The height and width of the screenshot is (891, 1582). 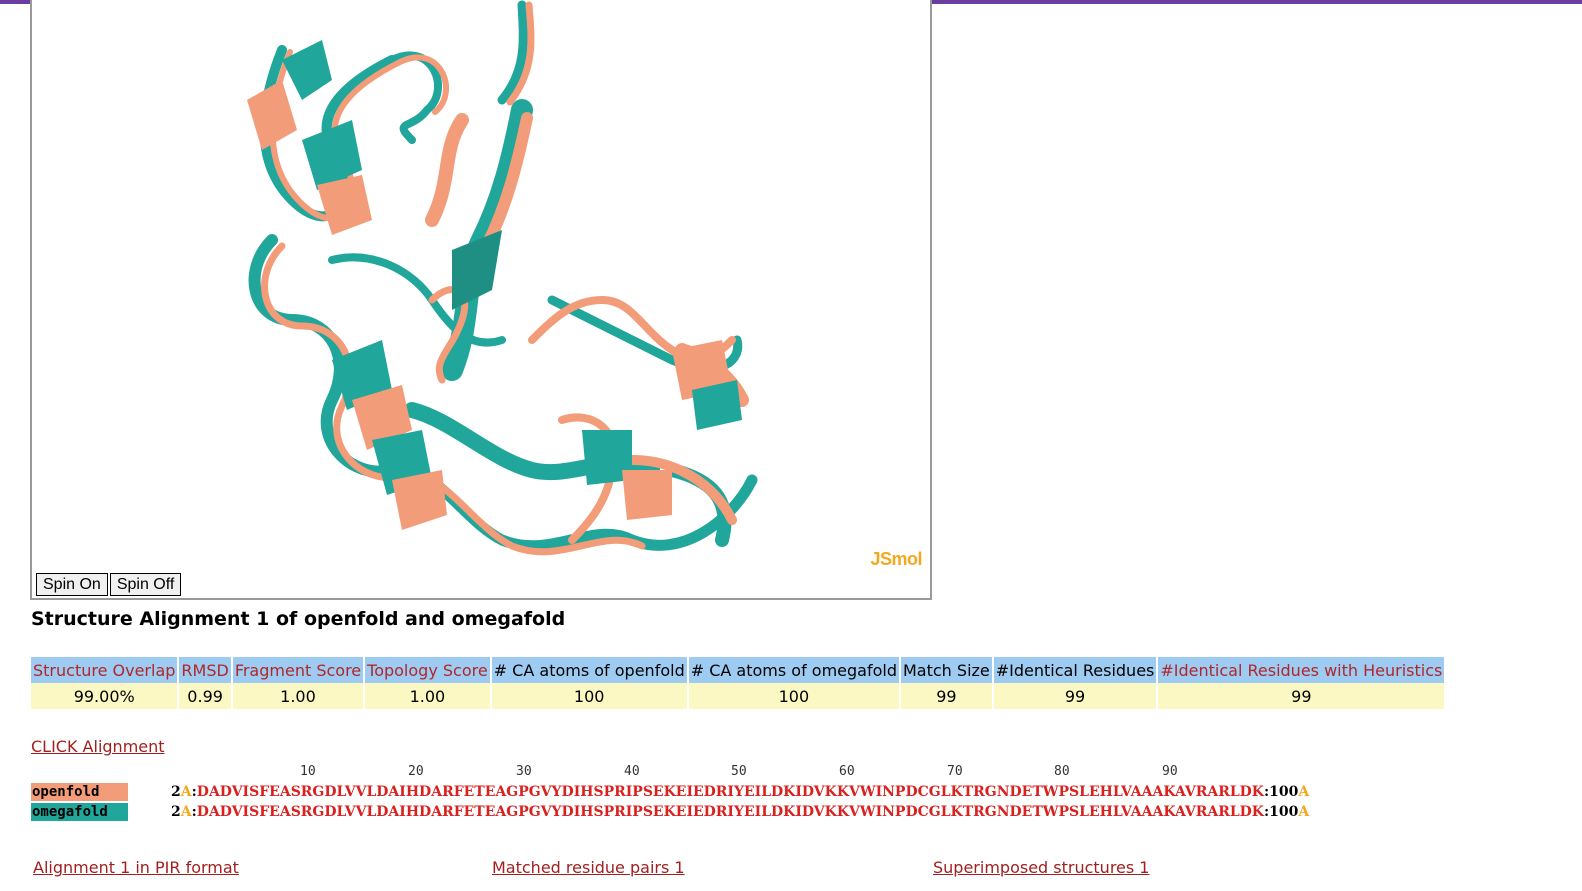 I want to click on value-rmsd: 0.99, so click(x=205, y=696).